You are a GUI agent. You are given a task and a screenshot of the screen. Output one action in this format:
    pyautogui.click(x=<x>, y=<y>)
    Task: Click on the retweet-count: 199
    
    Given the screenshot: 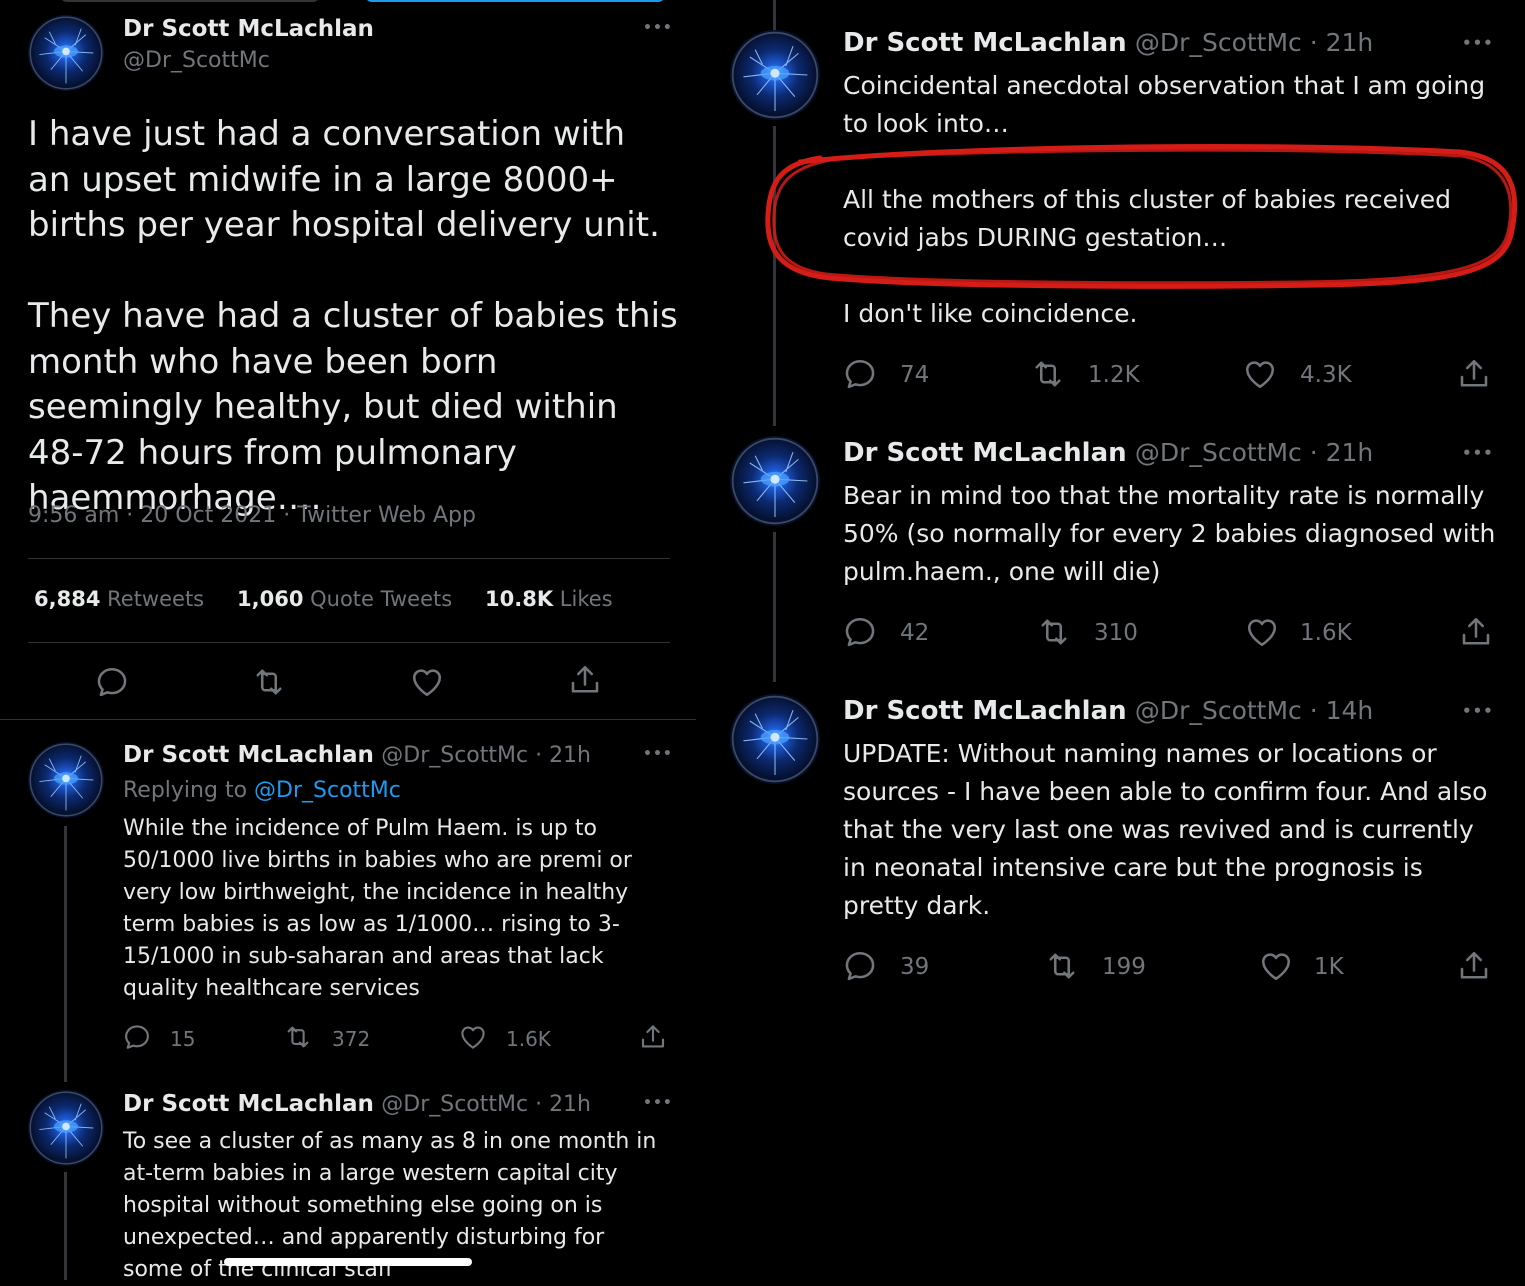 What is the action you would take?
    pyautogui.click(x=1124, y=967)
    